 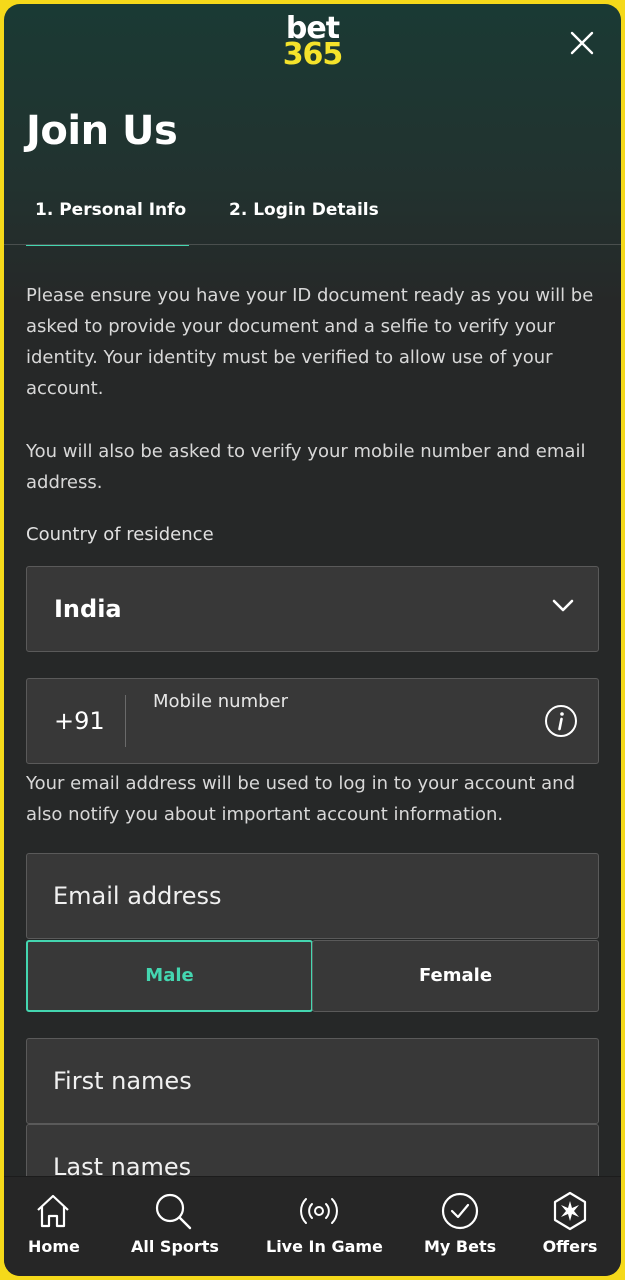 I want to click on gender-female-button: Female, so click(x=455, y=976).